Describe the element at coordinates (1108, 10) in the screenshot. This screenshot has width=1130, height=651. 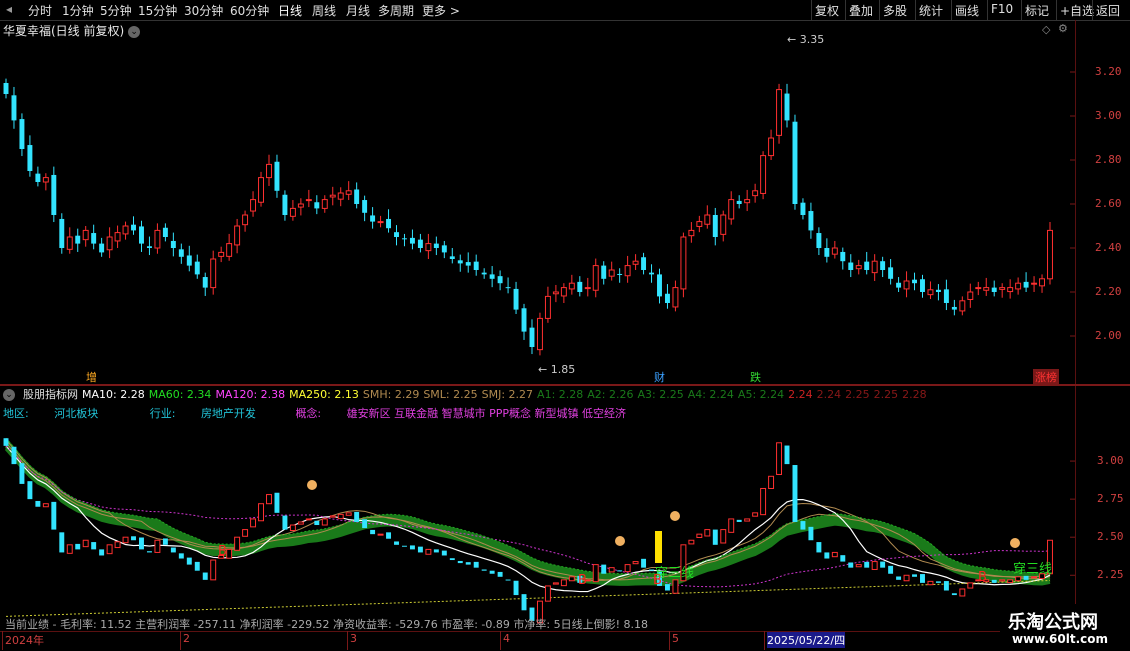
I see `toolbar-button-8: 返回` at that location.